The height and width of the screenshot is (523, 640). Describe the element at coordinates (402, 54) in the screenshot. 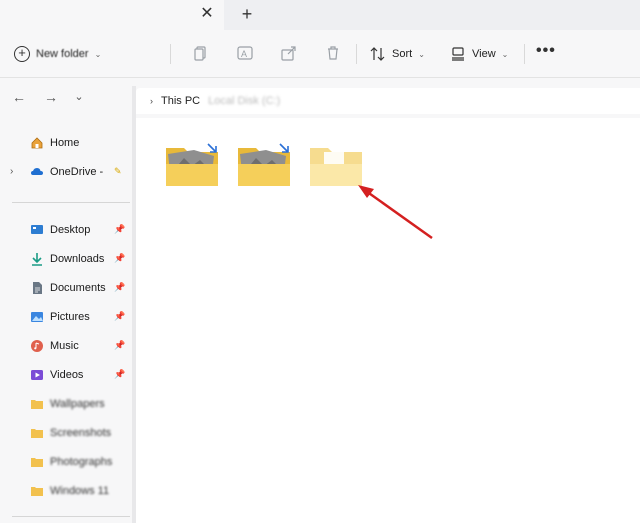

I see `sort-label: Sort` at that location.